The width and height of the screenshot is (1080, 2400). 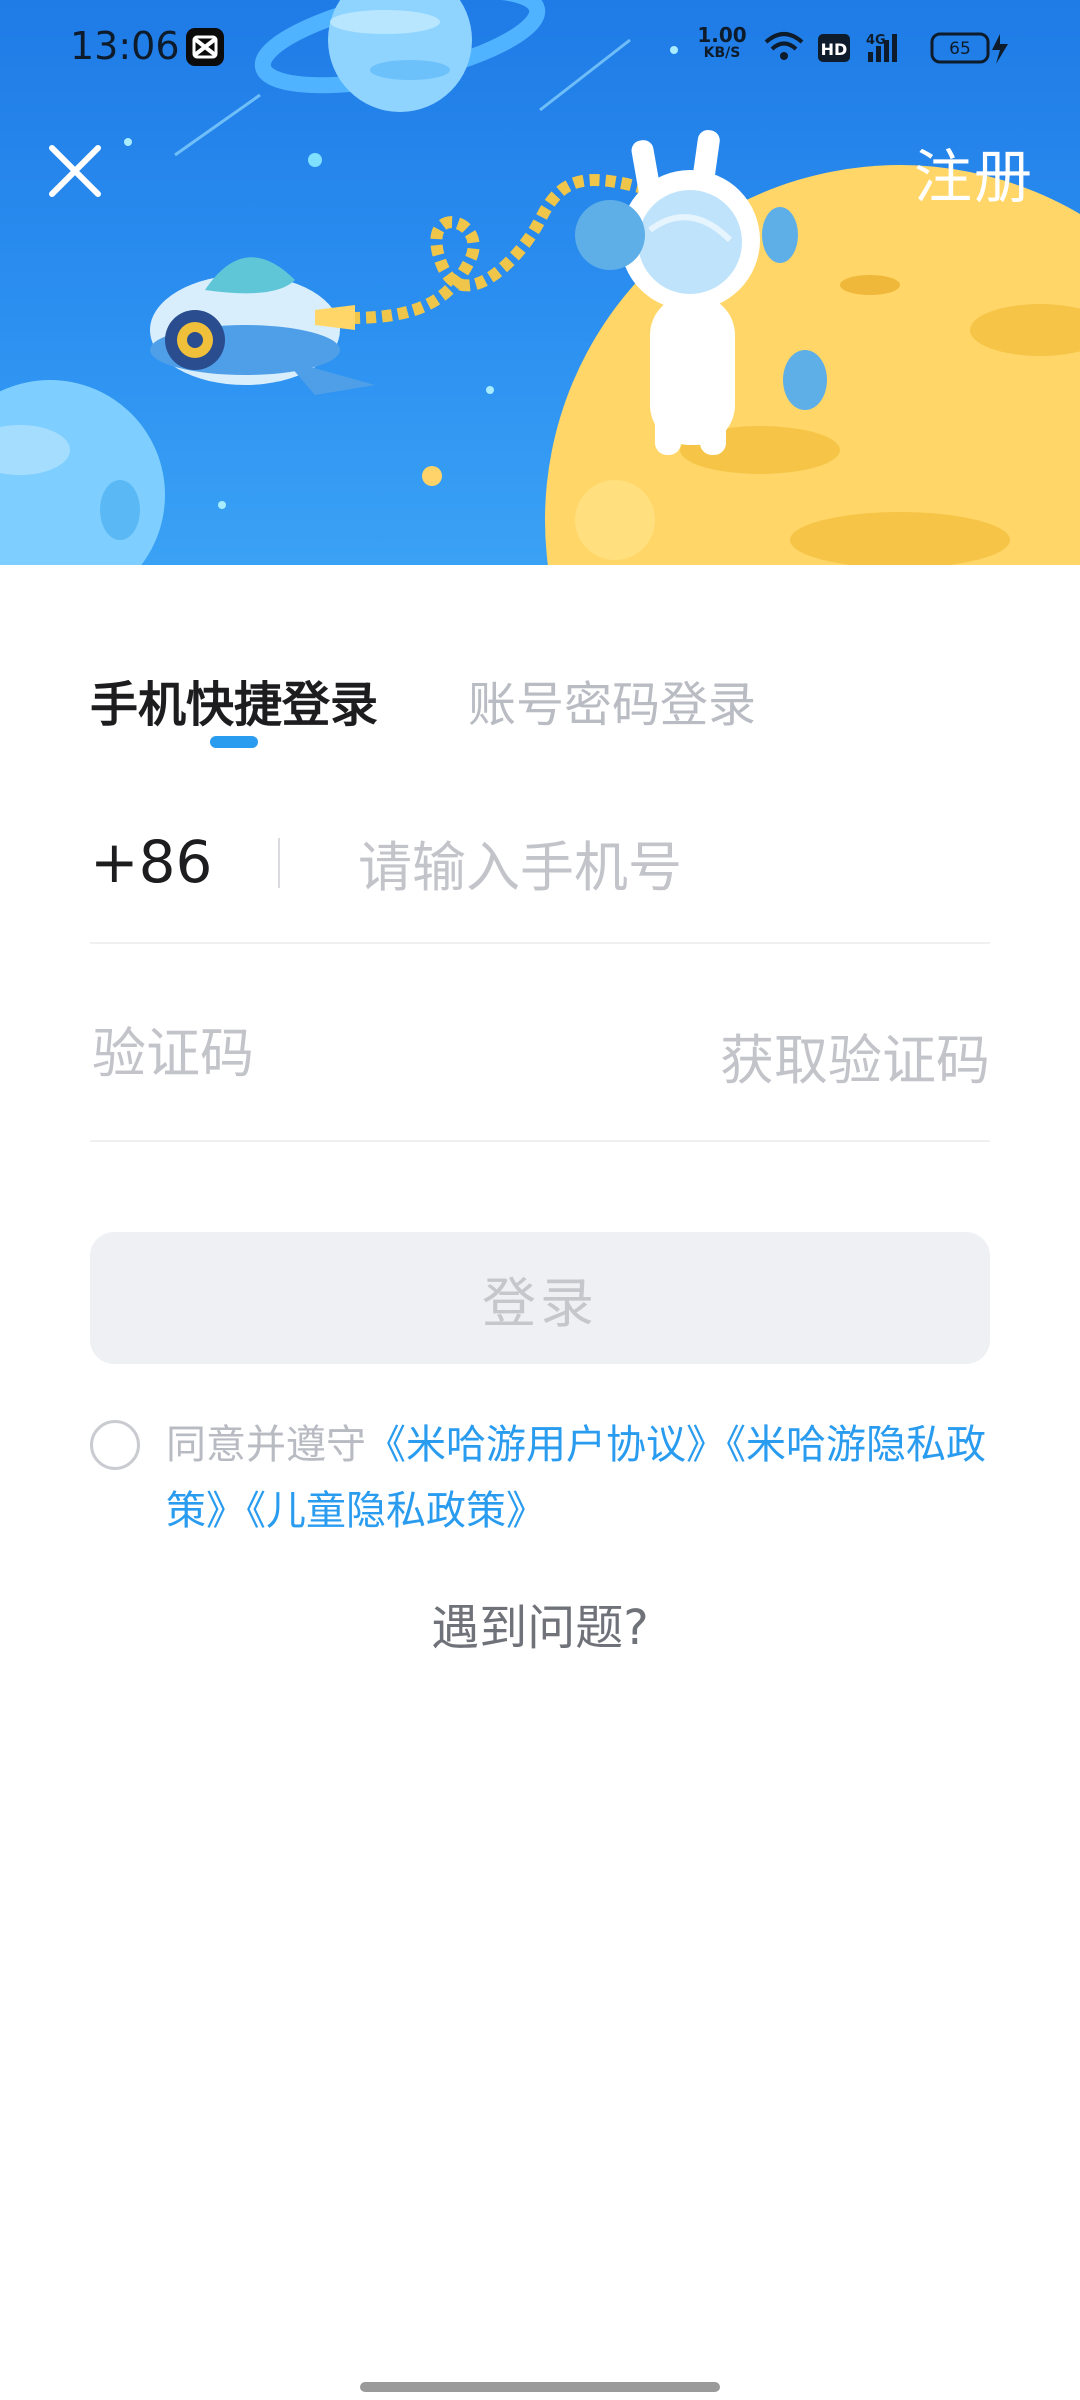 I want to click on agreement-checkbox, so click(x=115, y=1445).